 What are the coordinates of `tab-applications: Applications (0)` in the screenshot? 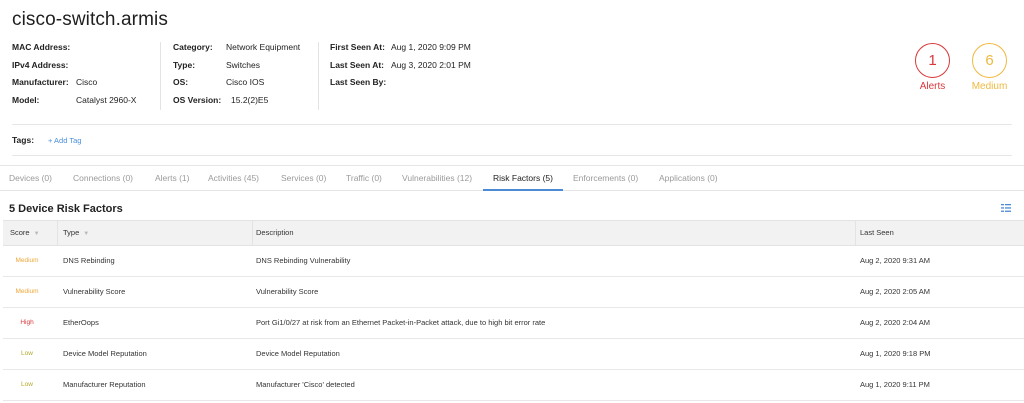 It's located at (688, 178).